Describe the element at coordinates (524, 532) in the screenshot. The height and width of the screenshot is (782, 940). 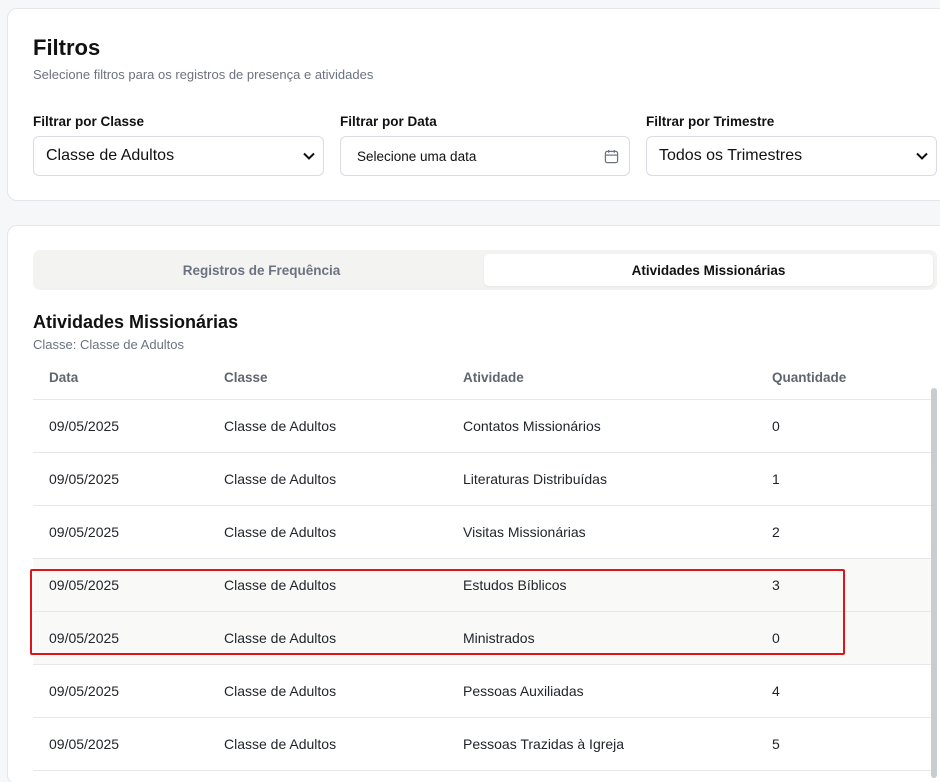
I see `cell-activity: Visitas Missionárias` at that location.